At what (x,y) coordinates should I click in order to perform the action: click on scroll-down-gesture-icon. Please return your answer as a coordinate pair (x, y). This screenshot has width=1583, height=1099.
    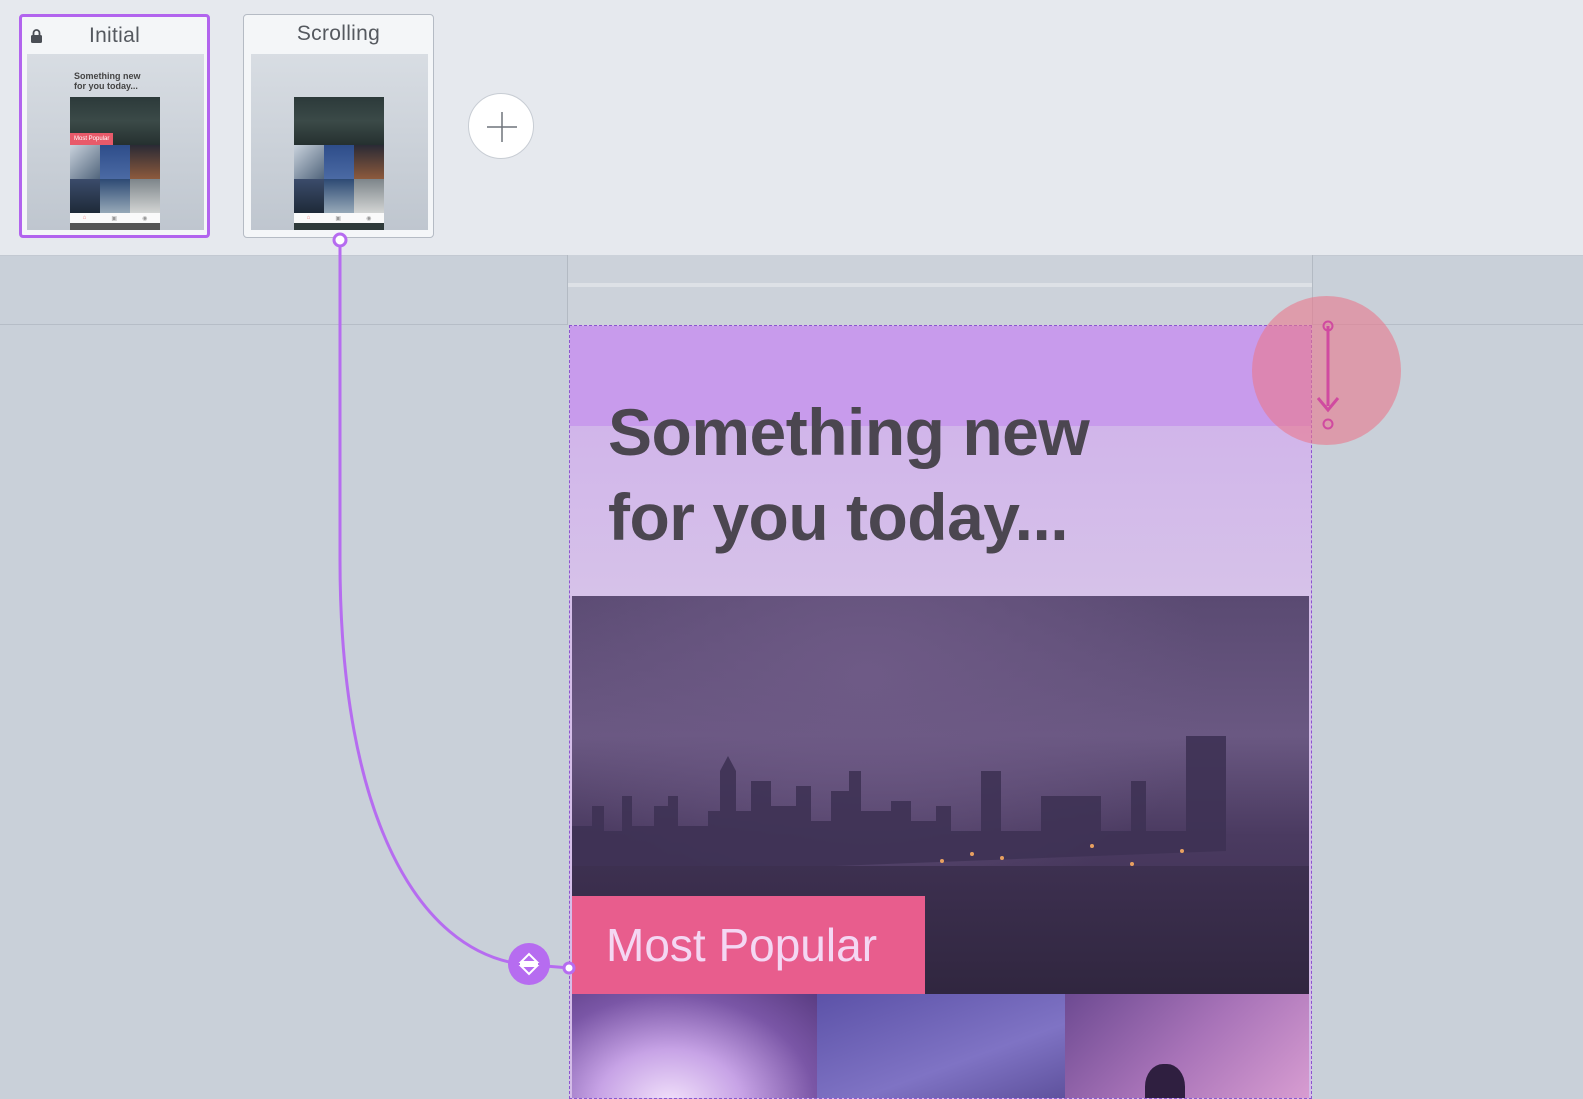
    Looking at the image, I should click on (1328, 375).